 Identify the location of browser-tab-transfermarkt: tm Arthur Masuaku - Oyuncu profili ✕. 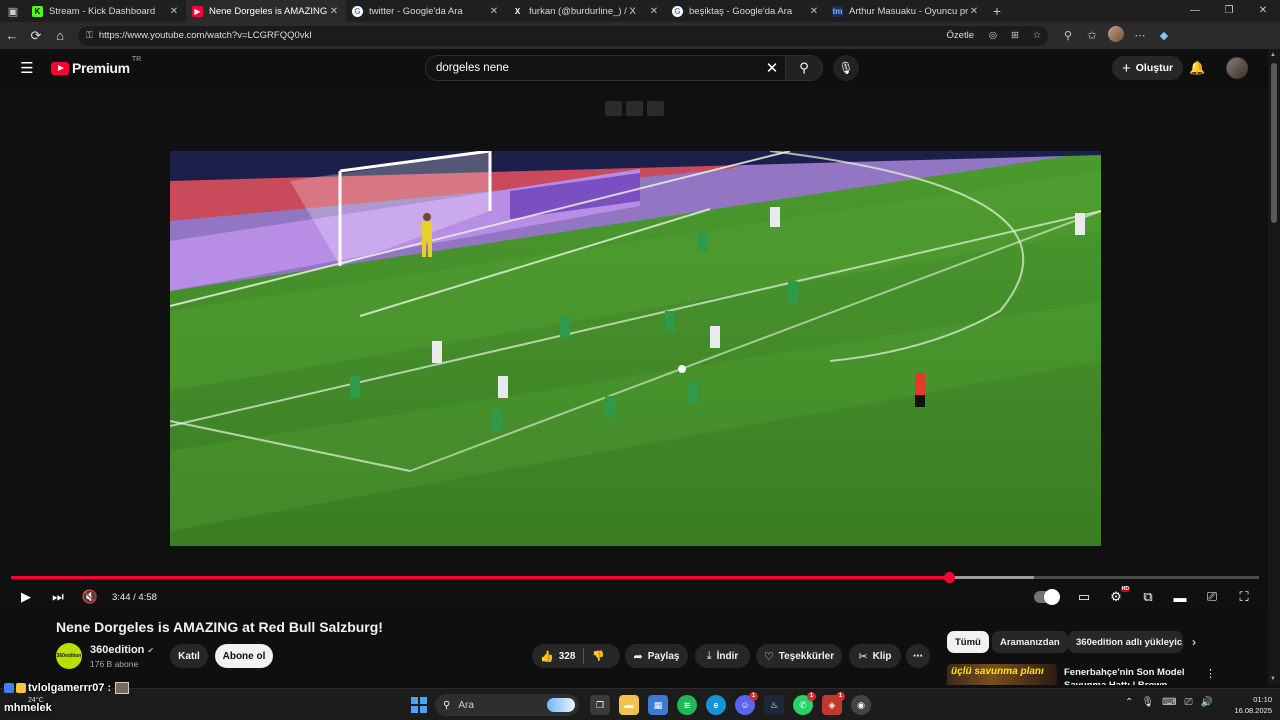
(906, 11).